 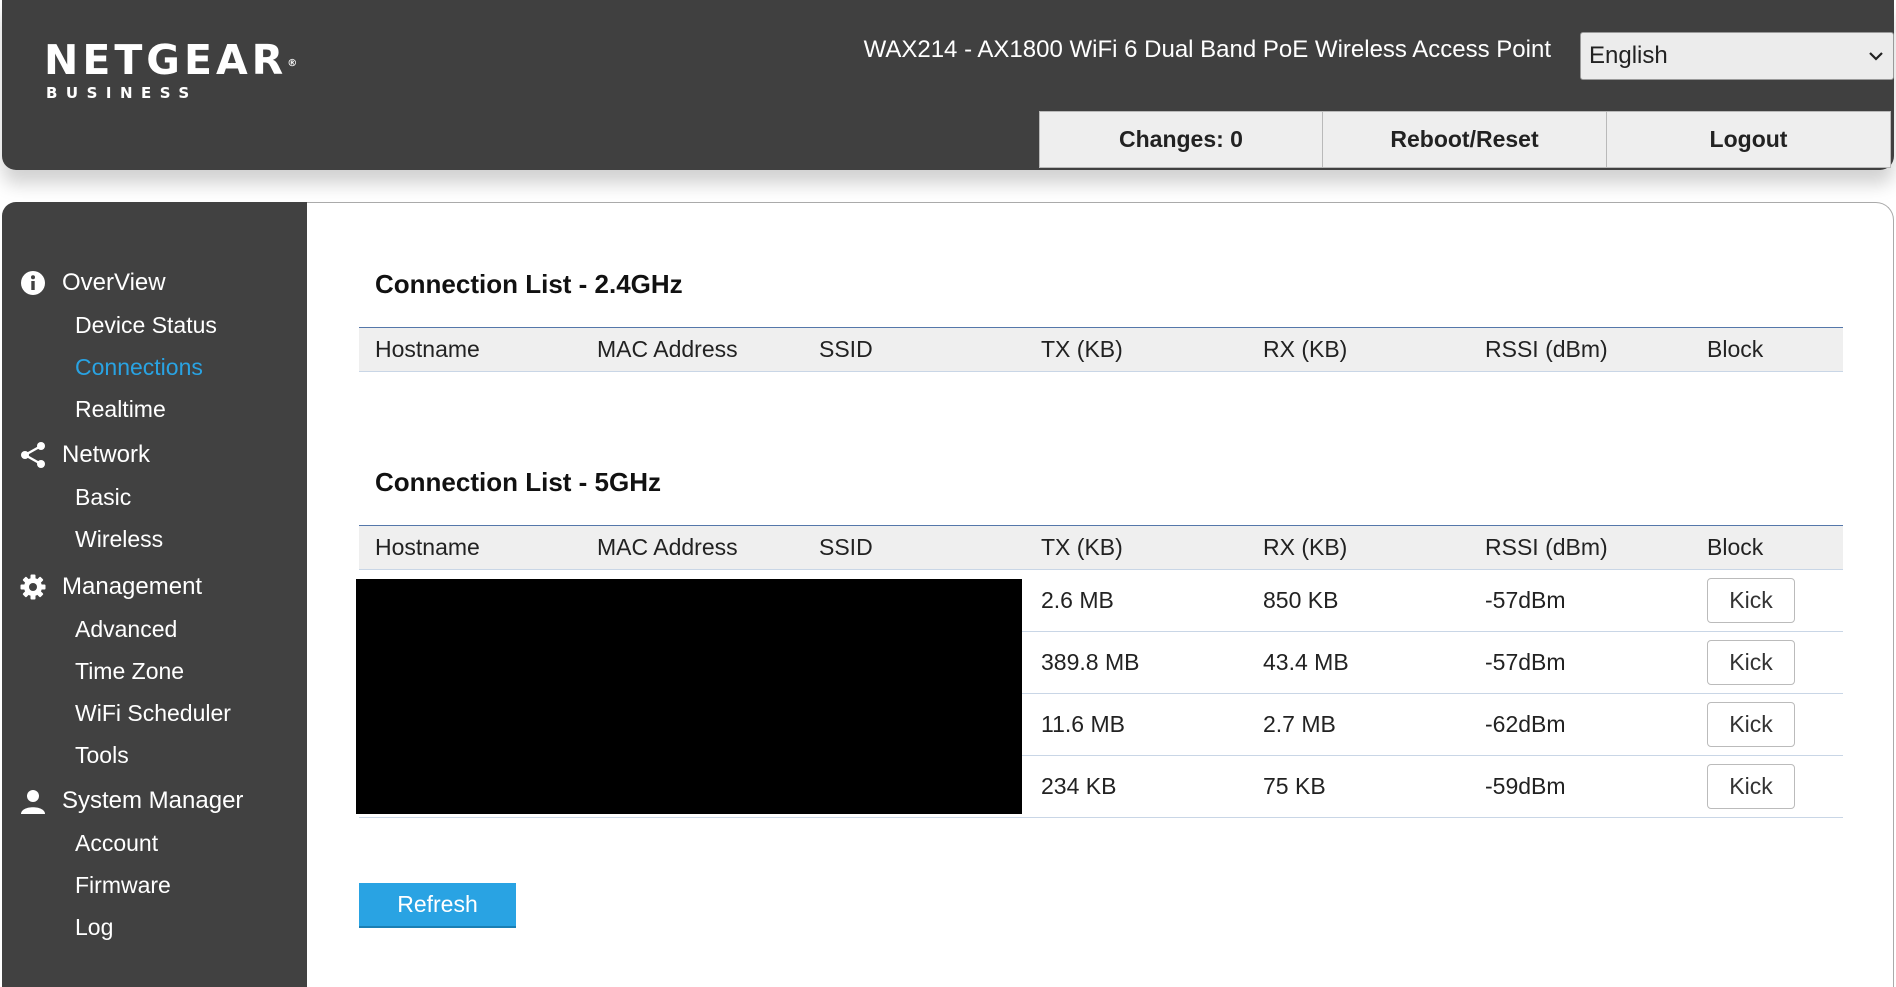 What do you see at coordinates (1525, 786) in the screenshot?
I see `cell-rssi: -59dBm` at bounding box center [1525, 786].